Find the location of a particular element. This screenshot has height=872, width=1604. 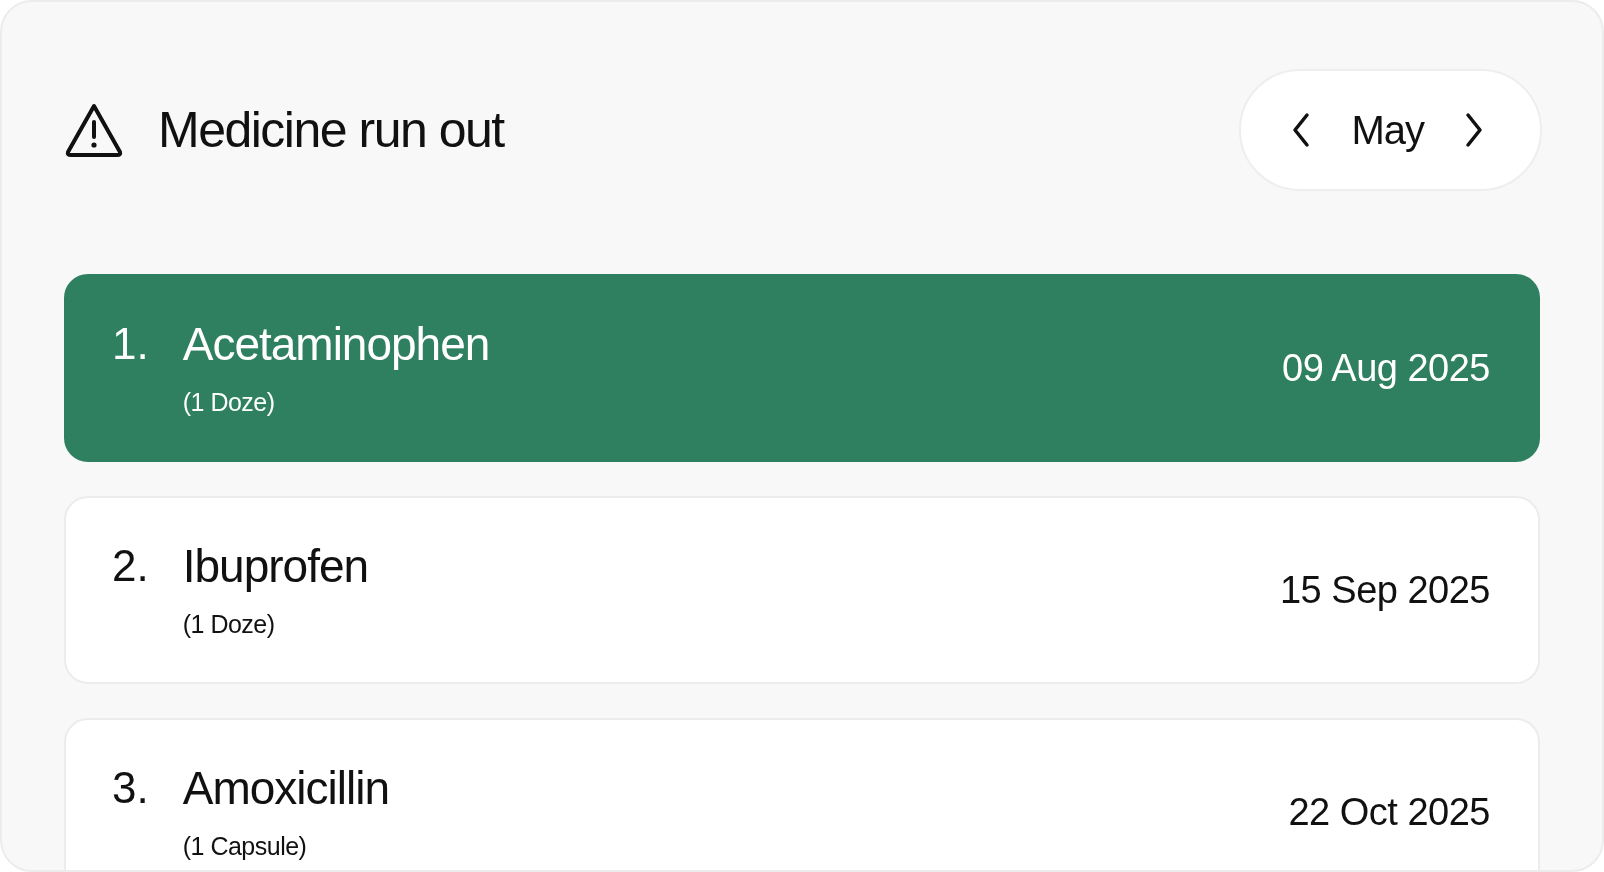

item-number: 2. is located at coordinates (130, 565).